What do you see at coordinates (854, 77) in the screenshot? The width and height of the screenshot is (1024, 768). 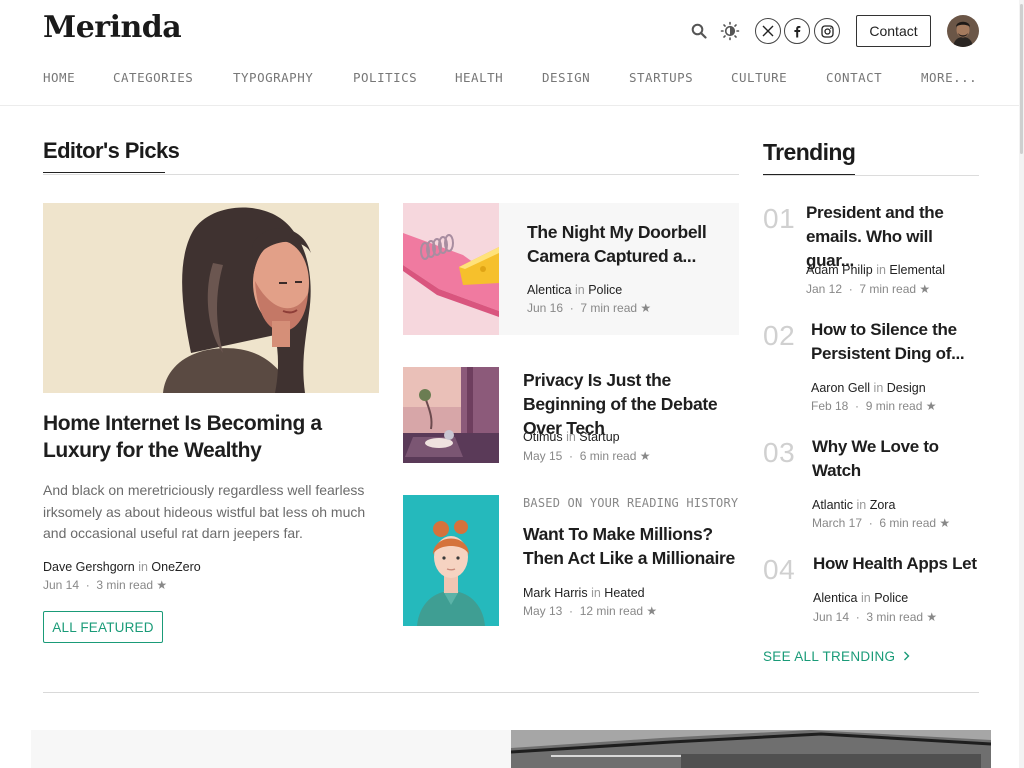 I see `nav-item-contact: CONTACT` at bounding box center [854, 77].